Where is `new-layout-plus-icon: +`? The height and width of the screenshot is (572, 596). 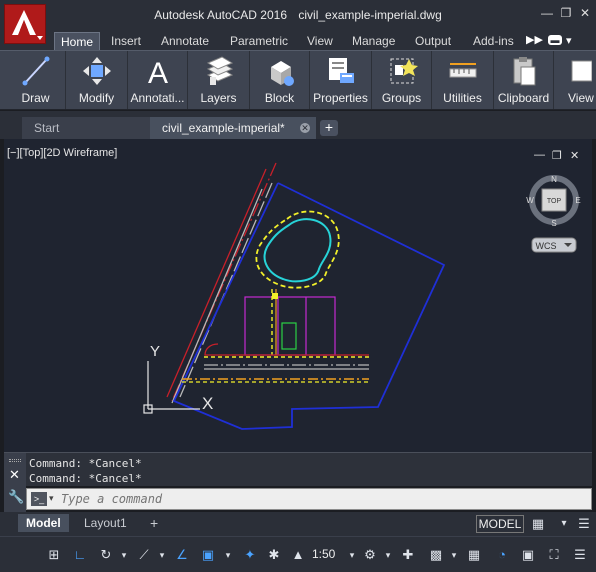
new-layout-plus-icon: + is located at coordinates (154, 523).